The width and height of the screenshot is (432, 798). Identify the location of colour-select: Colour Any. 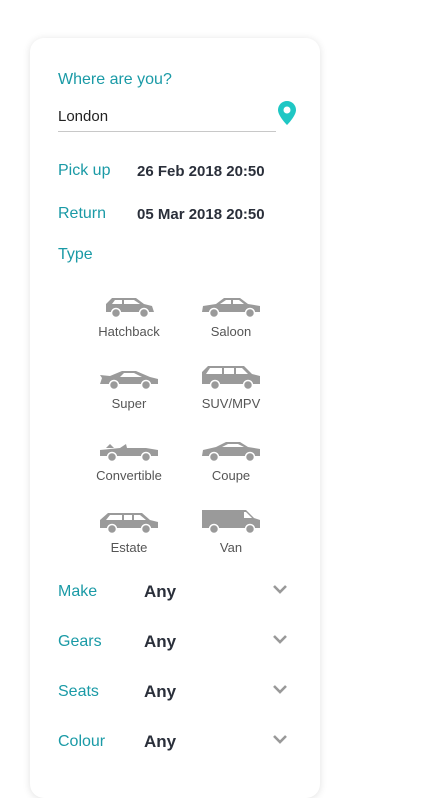
(176, 744).